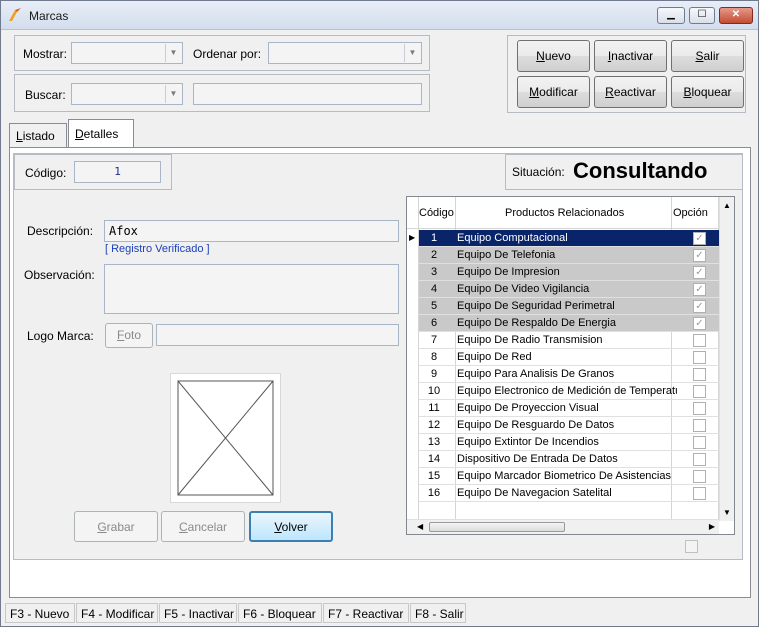  I want to click on foto-button: Foto, so click(129, 335).